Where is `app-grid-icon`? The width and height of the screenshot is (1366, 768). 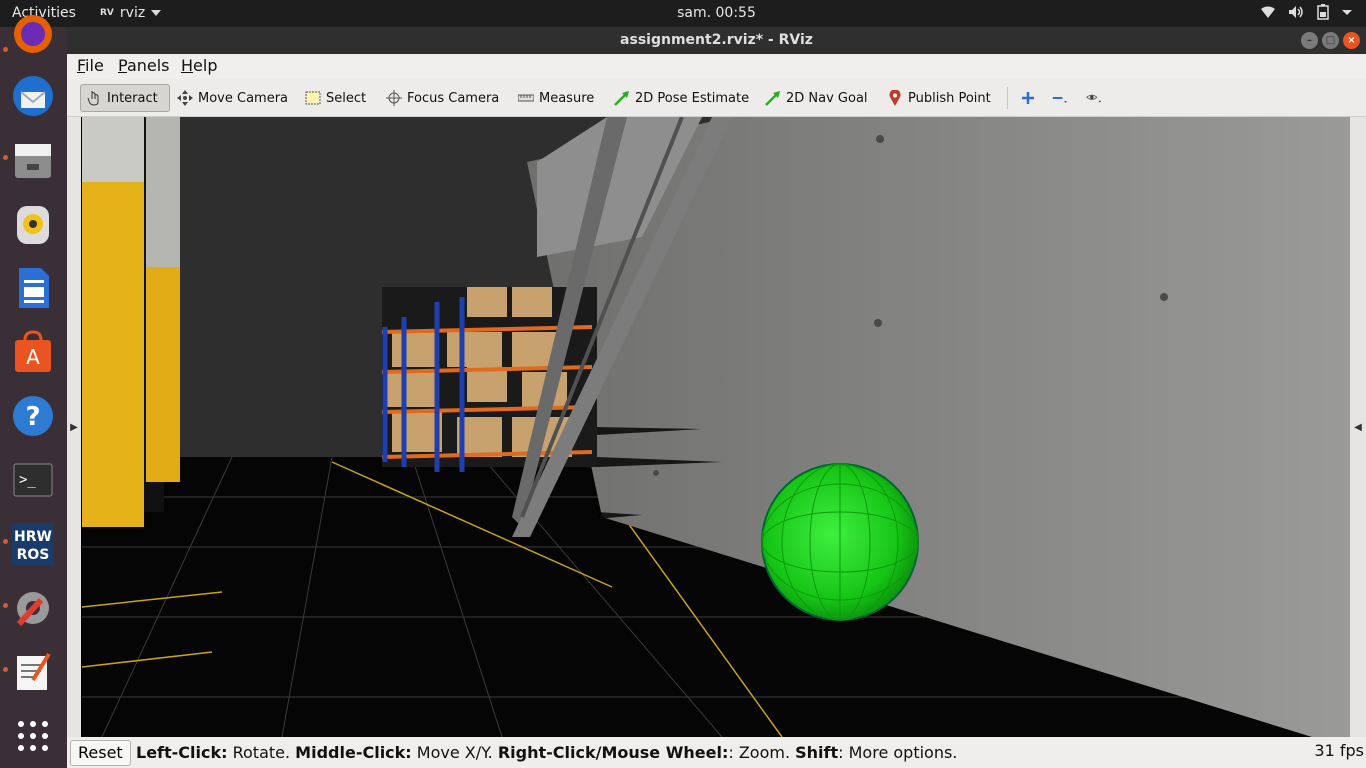
app-grid-icon is located at coordinates (33, 736).